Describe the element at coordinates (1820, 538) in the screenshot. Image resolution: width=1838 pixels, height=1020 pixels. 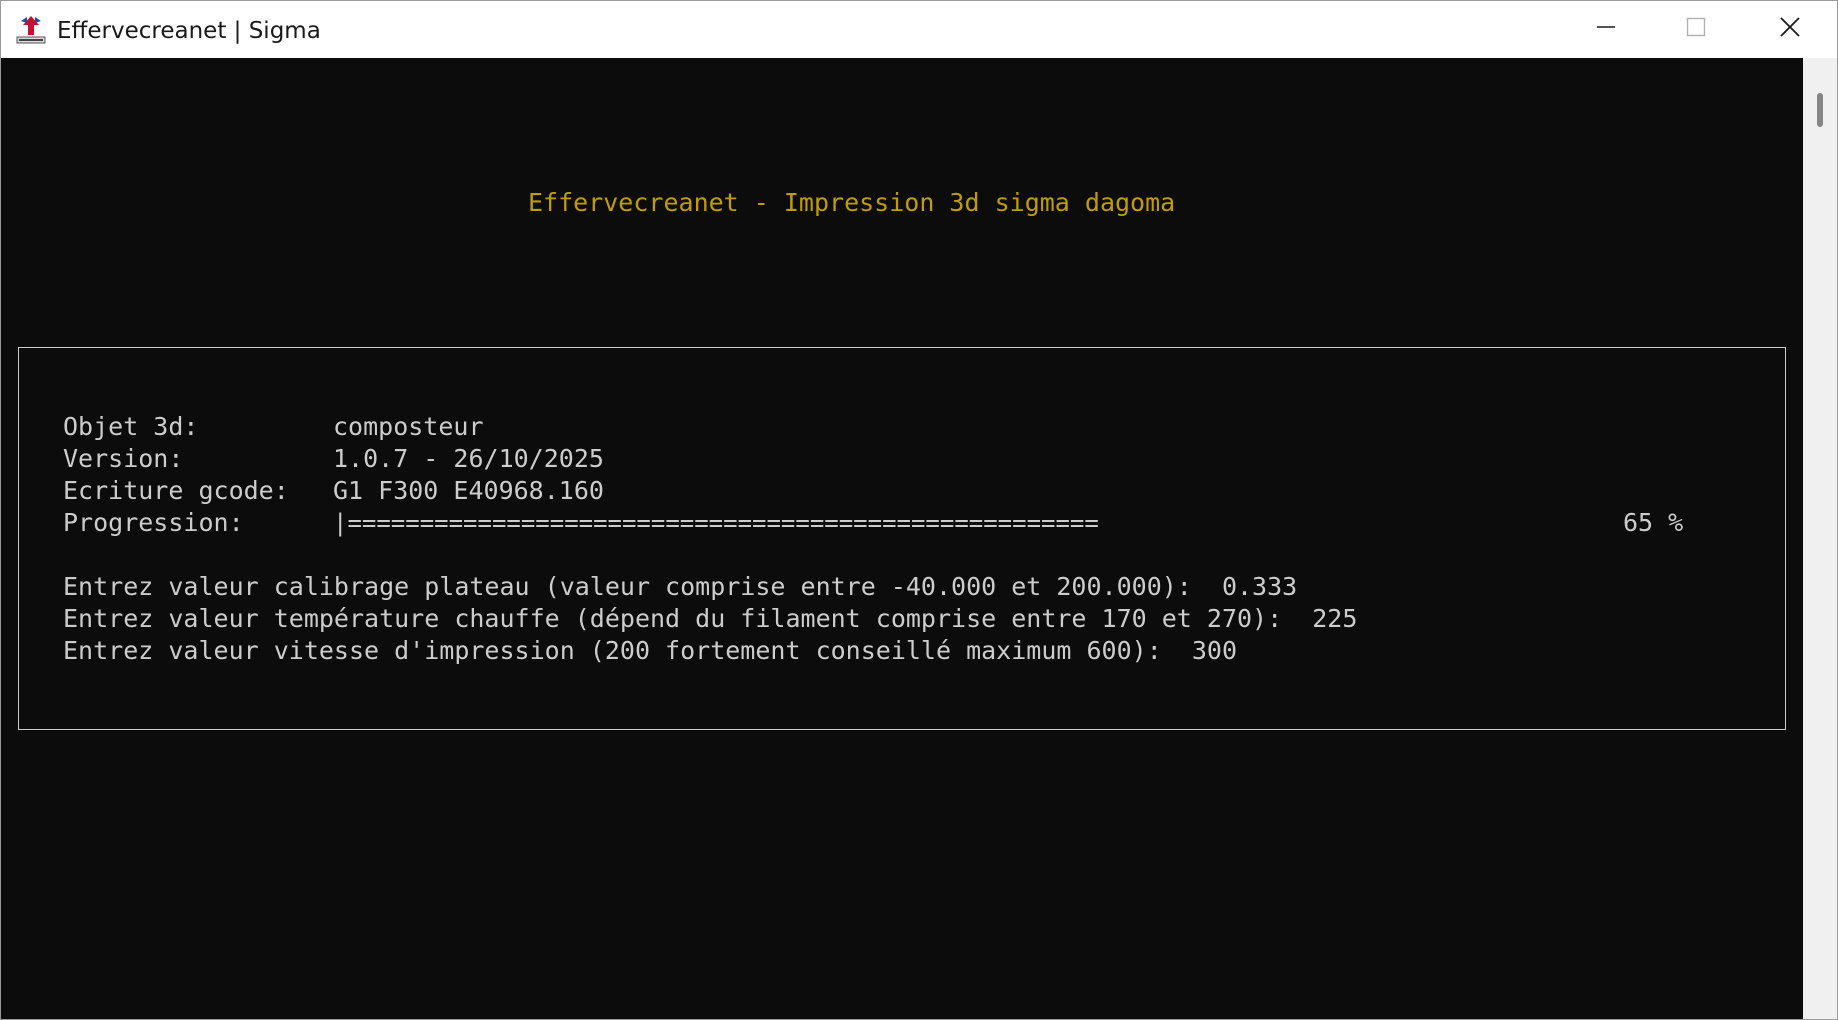
I see `vertical-scrollbar` at that location.